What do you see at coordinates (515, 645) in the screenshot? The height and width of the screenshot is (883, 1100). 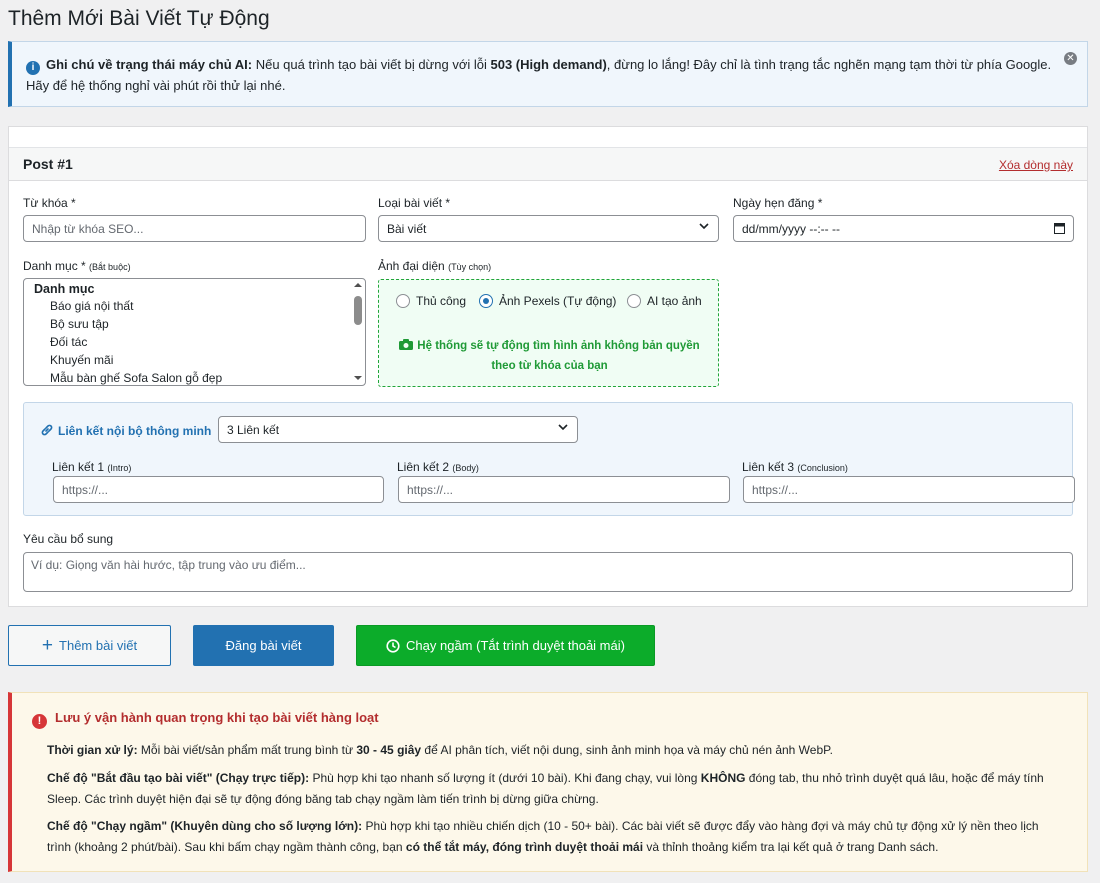 I see `run-background-label: Chạy ngầm (Tắt trình duyệt thoải mái)` at bounding box center [515, 645].